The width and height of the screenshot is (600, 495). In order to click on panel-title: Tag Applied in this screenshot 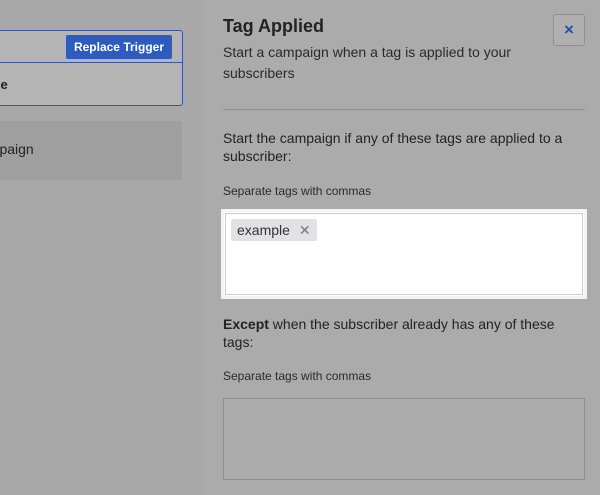, I will do `click(273, 26)`.